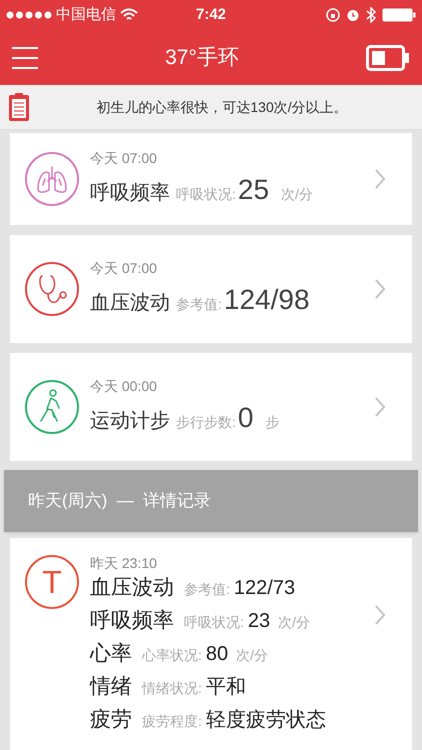 This screenshot has width=422, height=750. Describe the element at coordinates (25, 57) in the screenshot. I see `menu-button` at that location.